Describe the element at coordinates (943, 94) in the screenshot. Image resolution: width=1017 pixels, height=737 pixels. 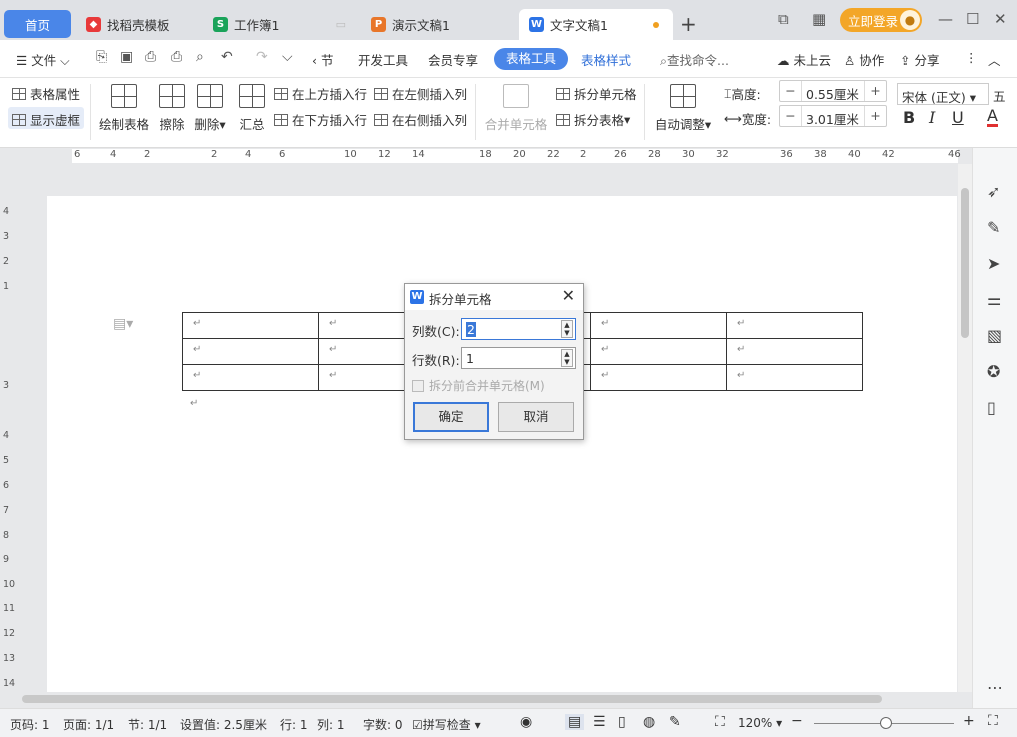
I see `font-select: 宋体 (正文) ▾` at that location.